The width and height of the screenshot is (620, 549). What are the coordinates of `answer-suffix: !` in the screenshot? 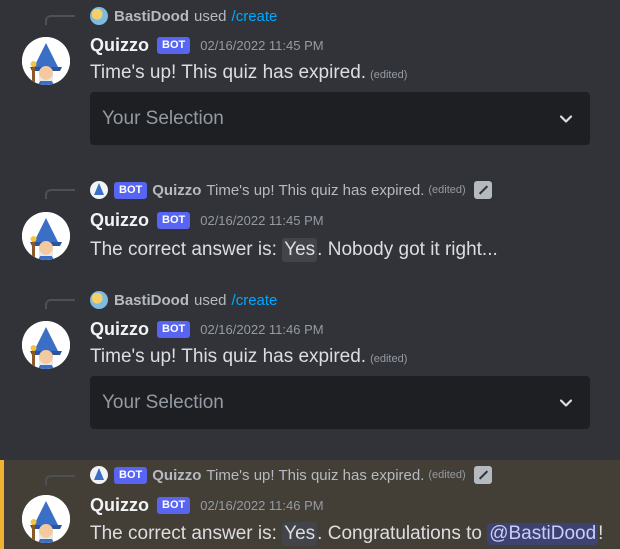 It's located at (601, 533).